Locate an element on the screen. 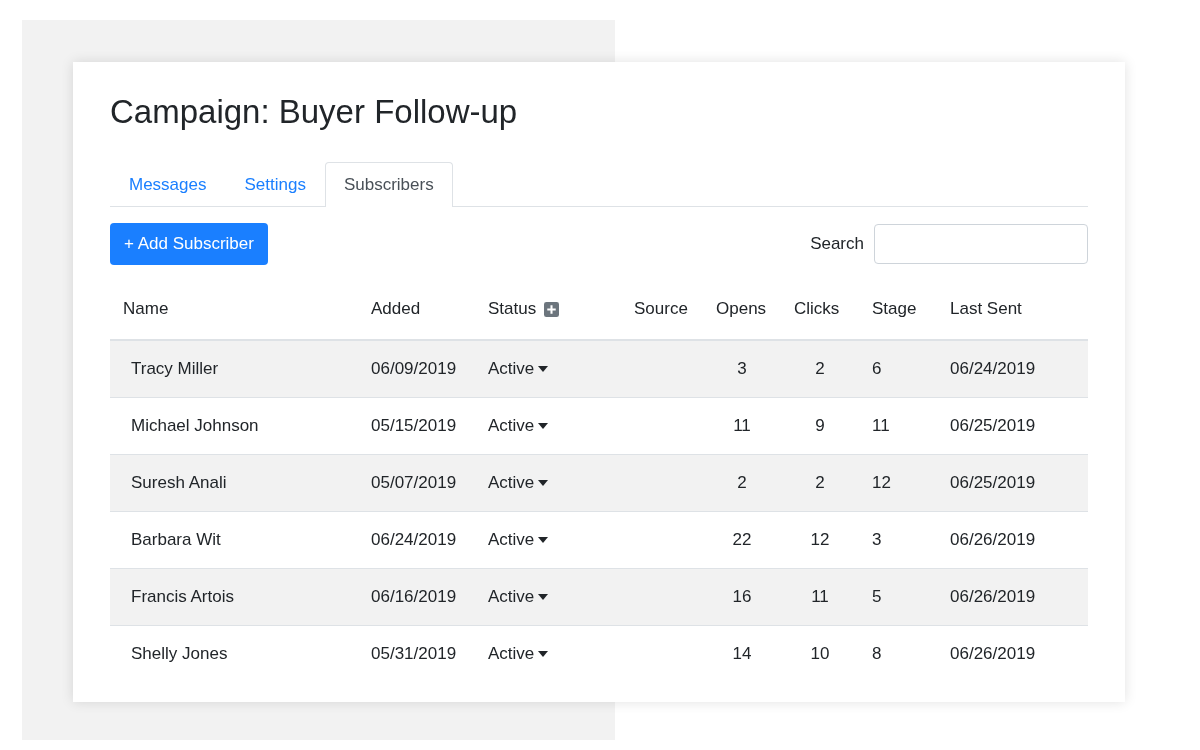 The height and width of the screenshot is (750, 1200). table-cell: 16 is located at coordinates (742, 596).